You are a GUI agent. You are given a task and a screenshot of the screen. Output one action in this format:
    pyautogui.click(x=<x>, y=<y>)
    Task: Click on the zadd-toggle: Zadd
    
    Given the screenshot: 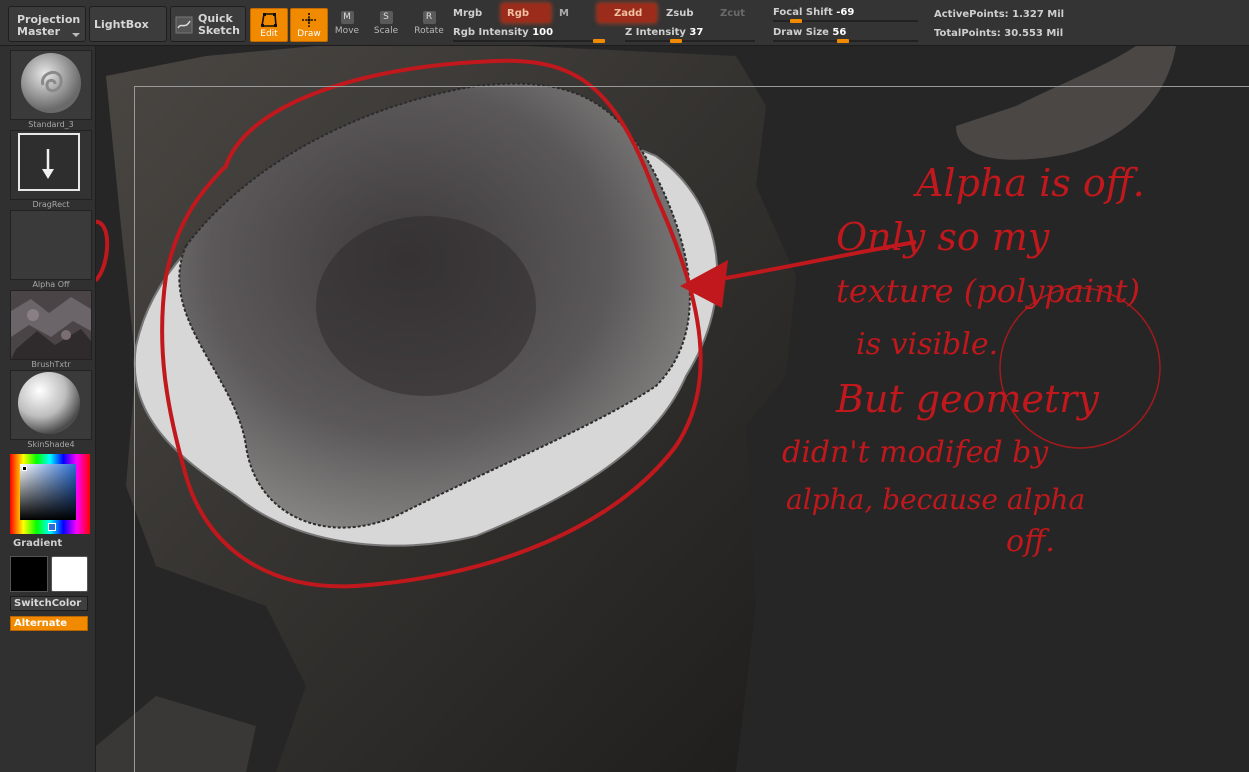 What is the action you would take?
    pyautogui.click(x=628, y=13)
    